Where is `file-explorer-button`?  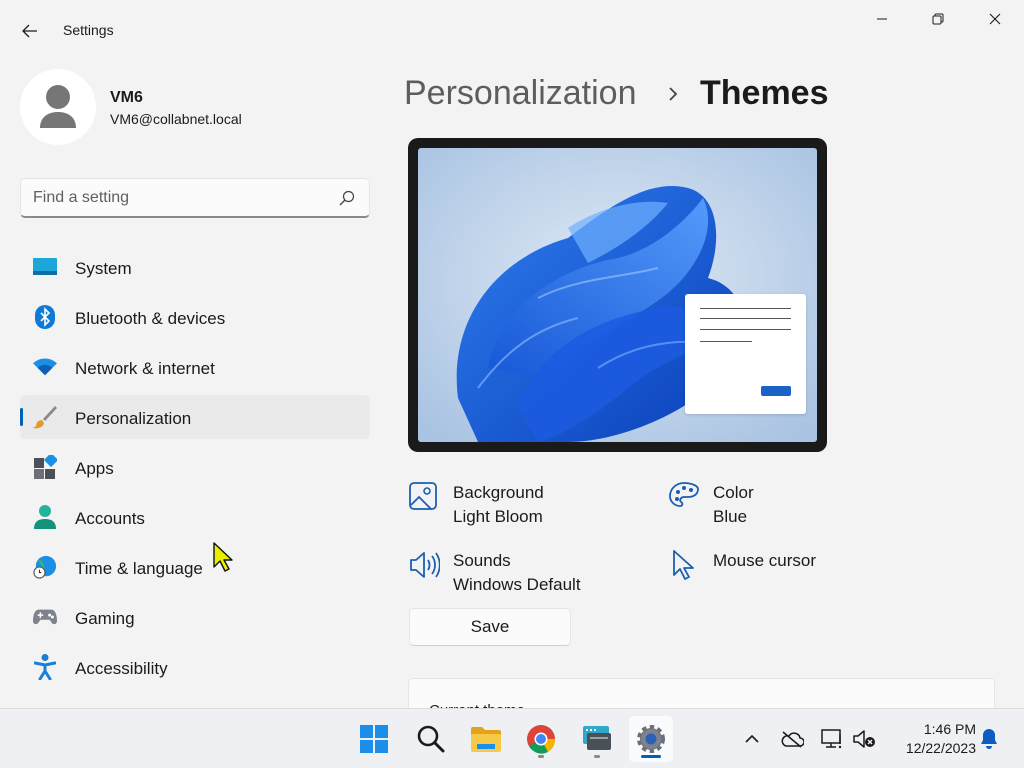
file-explorer-button is located at coordinates (486, 739).